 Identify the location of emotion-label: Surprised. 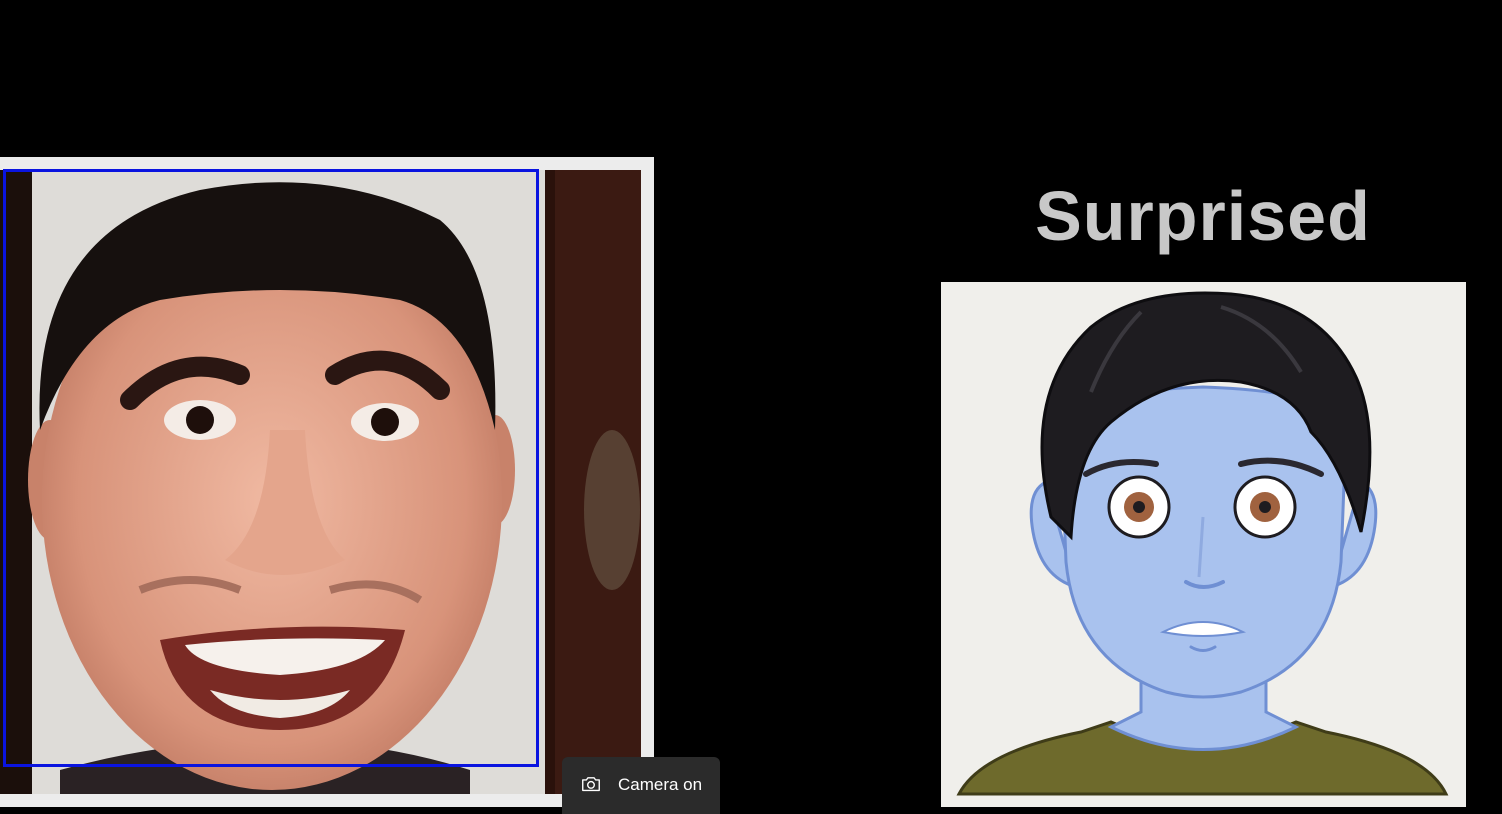
(1203, 216).